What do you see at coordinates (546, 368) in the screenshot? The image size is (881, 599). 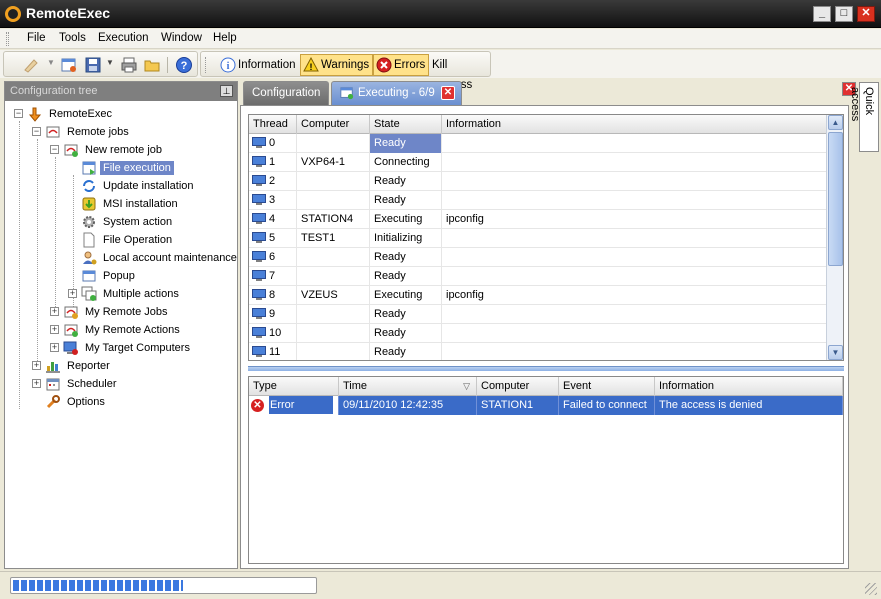 I see `splitter` at bounding box center [546, 368].